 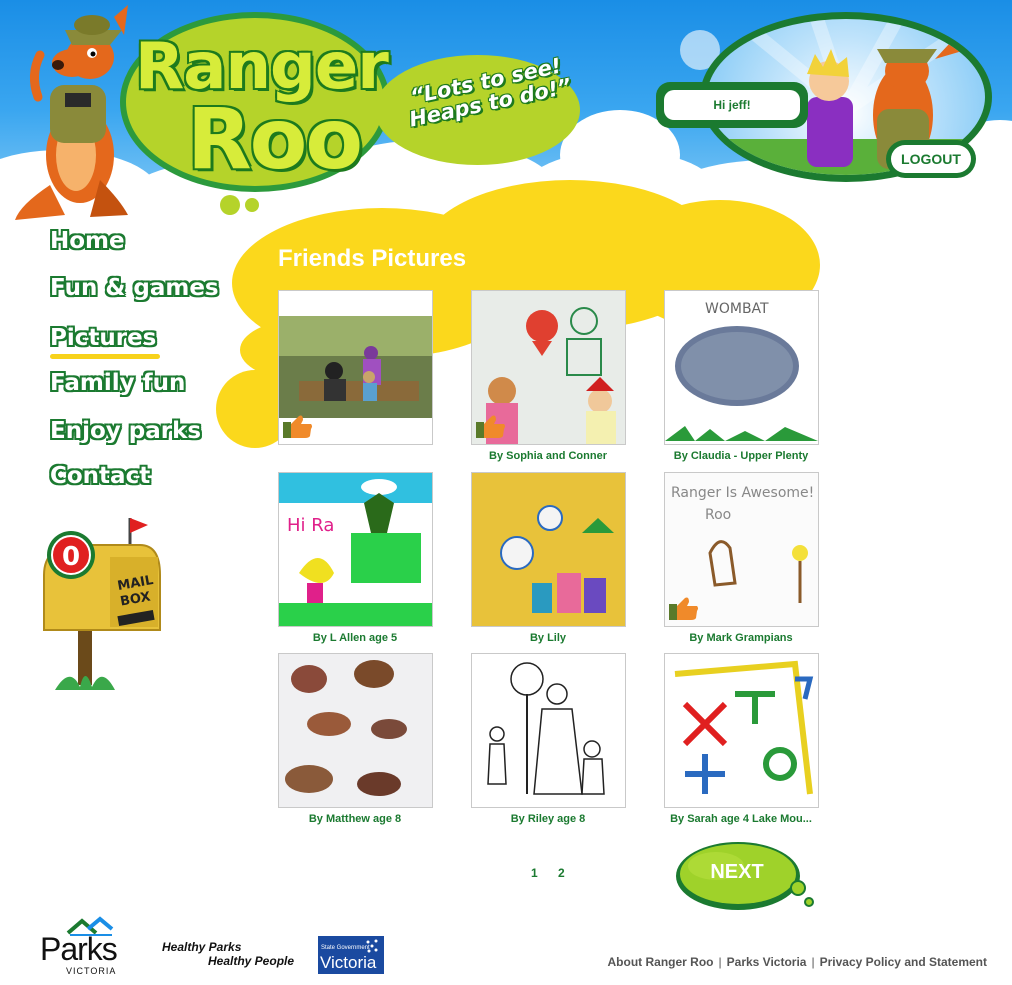 I want to click on next-label: NEXT, so click(x=737, y=871).